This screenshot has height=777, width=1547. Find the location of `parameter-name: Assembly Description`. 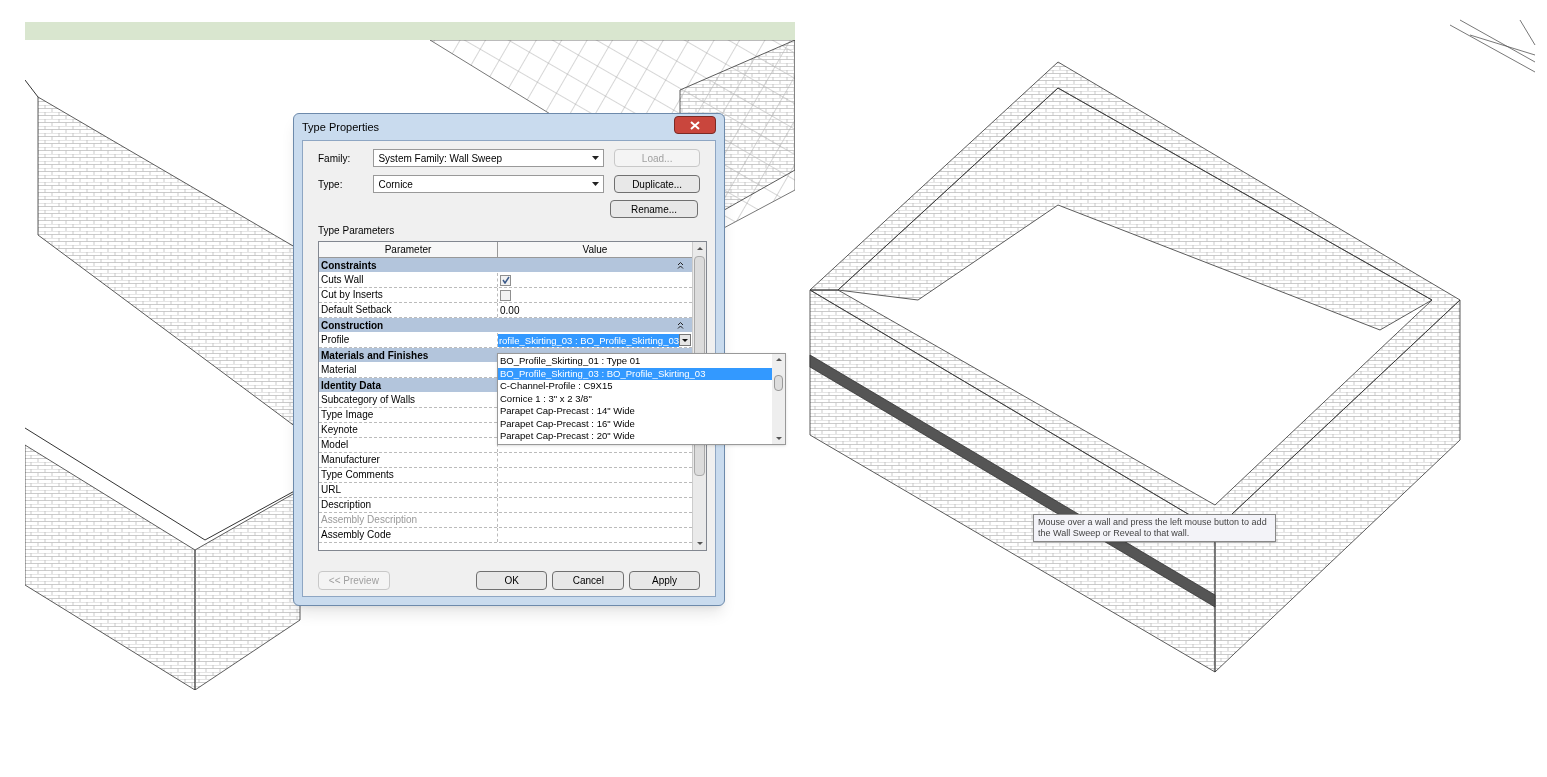

parameter-name: Assembly Description is located at coordinates (408, 520).